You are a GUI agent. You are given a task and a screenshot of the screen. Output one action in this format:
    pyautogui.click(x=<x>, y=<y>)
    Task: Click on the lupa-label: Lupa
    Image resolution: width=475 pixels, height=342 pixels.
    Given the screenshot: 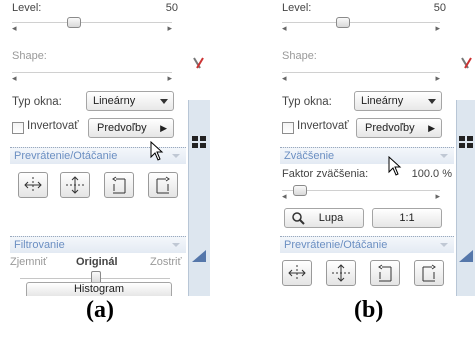 What is the action you would take?
    pyautogui.click(x=331, y=218)
    